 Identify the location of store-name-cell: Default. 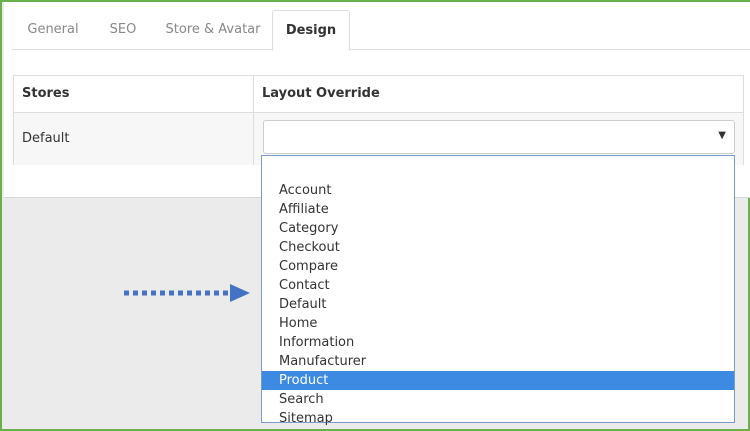
(134, 139).